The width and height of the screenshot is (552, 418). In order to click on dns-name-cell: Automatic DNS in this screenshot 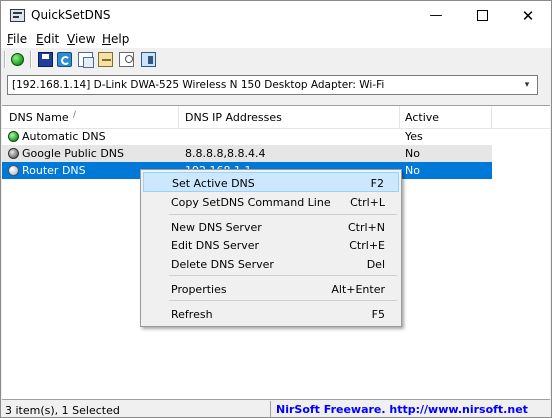, I will do `click(64, 136)`.